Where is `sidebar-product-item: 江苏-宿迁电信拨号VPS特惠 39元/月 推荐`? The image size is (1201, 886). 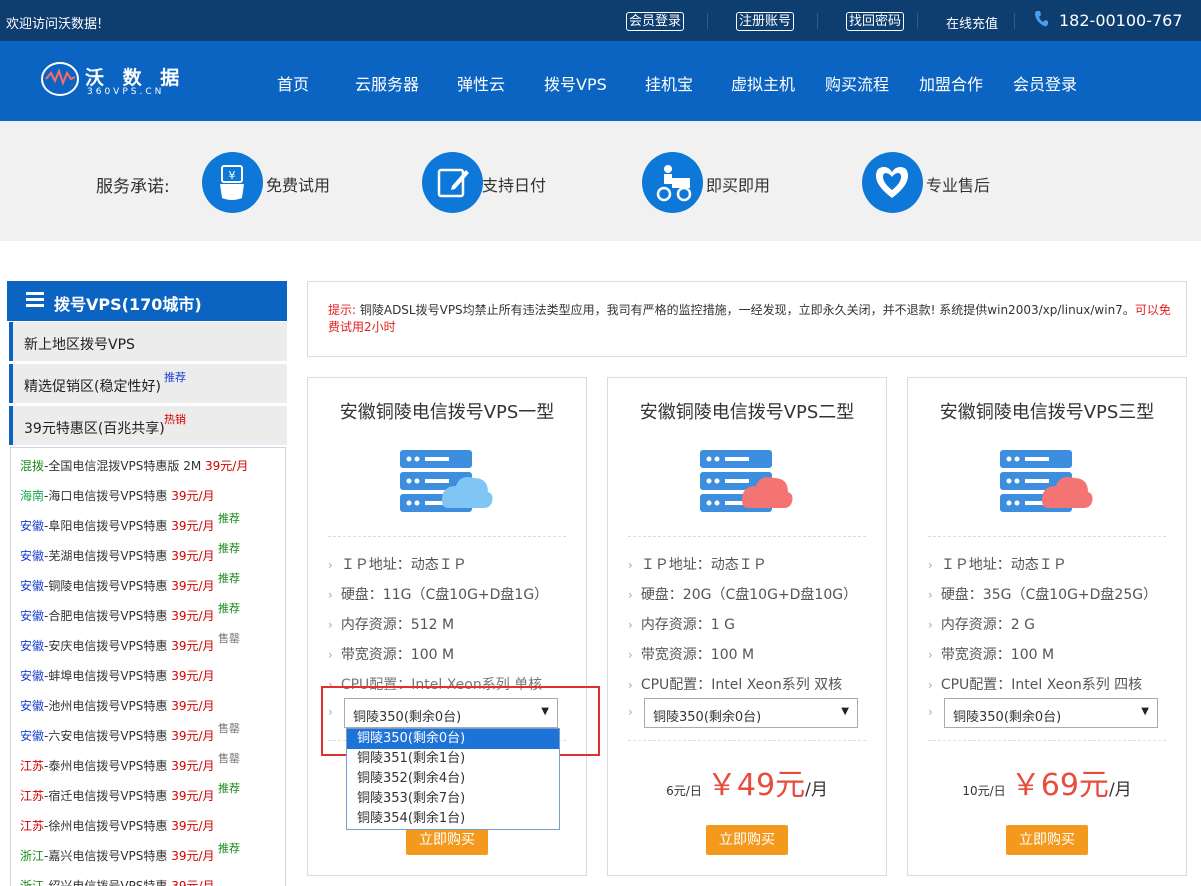 sidebar-product-item: 江苏-宿迁电信拨号VPS特惠 39元/月 推荐 is located at coordinates (130, 792).